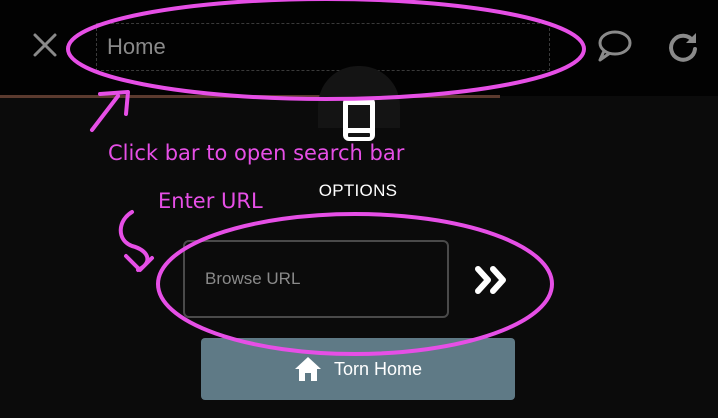  I want to click on refresh-button, so click(683, 47).